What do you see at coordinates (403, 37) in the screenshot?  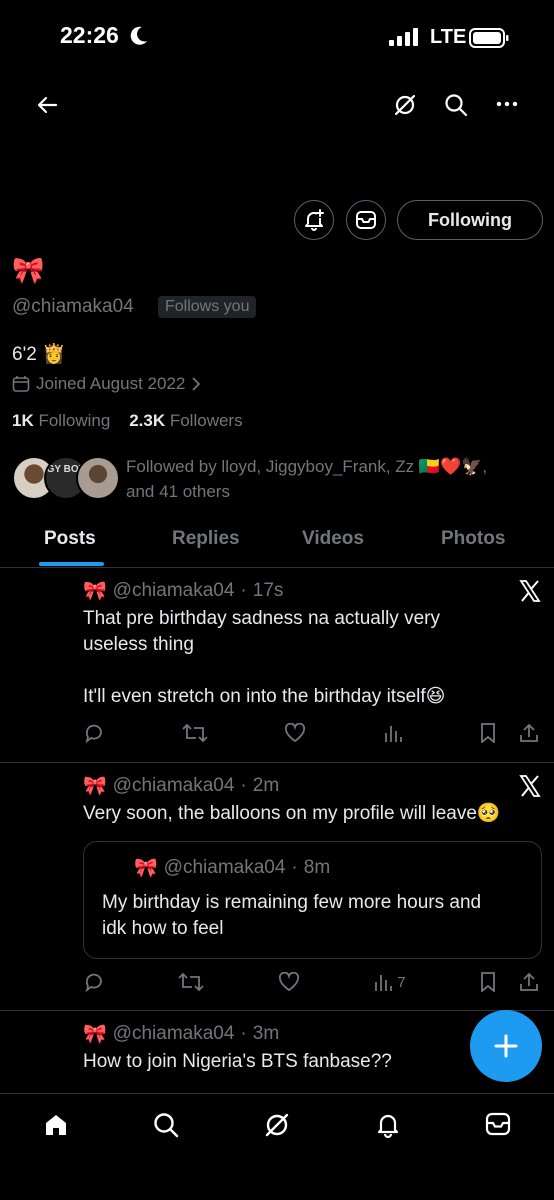 I see `signal-icon` at bounding box center [403, 37].